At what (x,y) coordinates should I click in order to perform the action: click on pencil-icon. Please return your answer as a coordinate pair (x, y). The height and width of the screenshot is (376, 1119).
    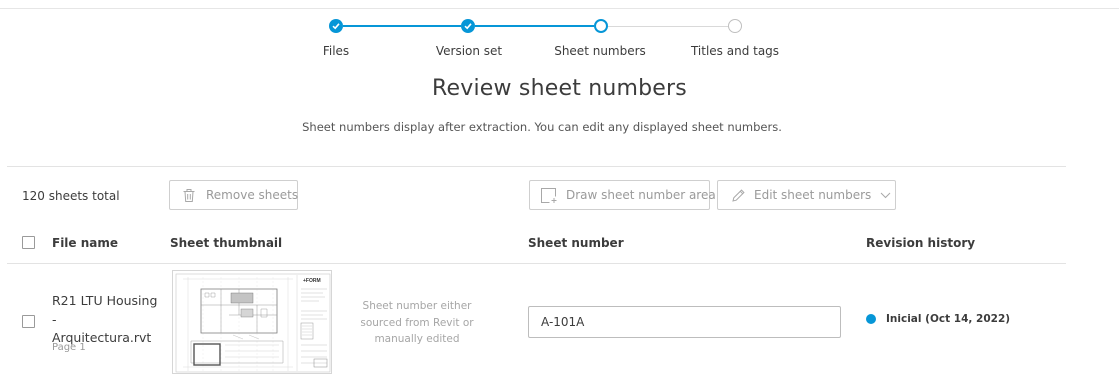
    Looking at the image, I should click on (738, 195).